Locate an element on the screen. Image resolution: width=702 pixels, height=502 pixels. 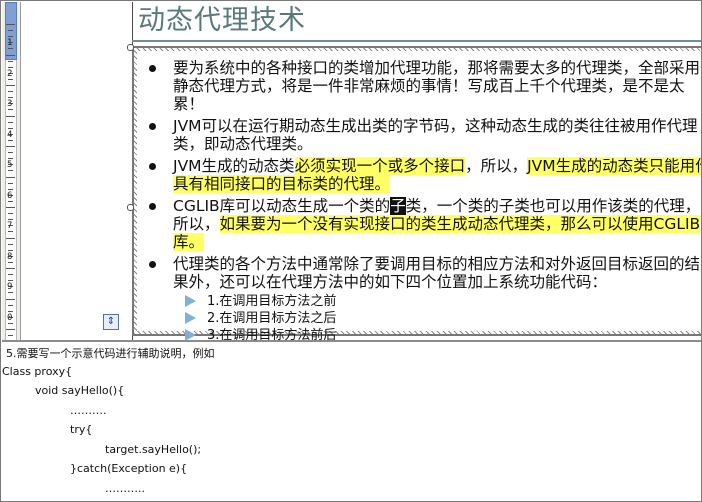
notes-line: }catch(Exception e){ is located at coordinates (129, 468).